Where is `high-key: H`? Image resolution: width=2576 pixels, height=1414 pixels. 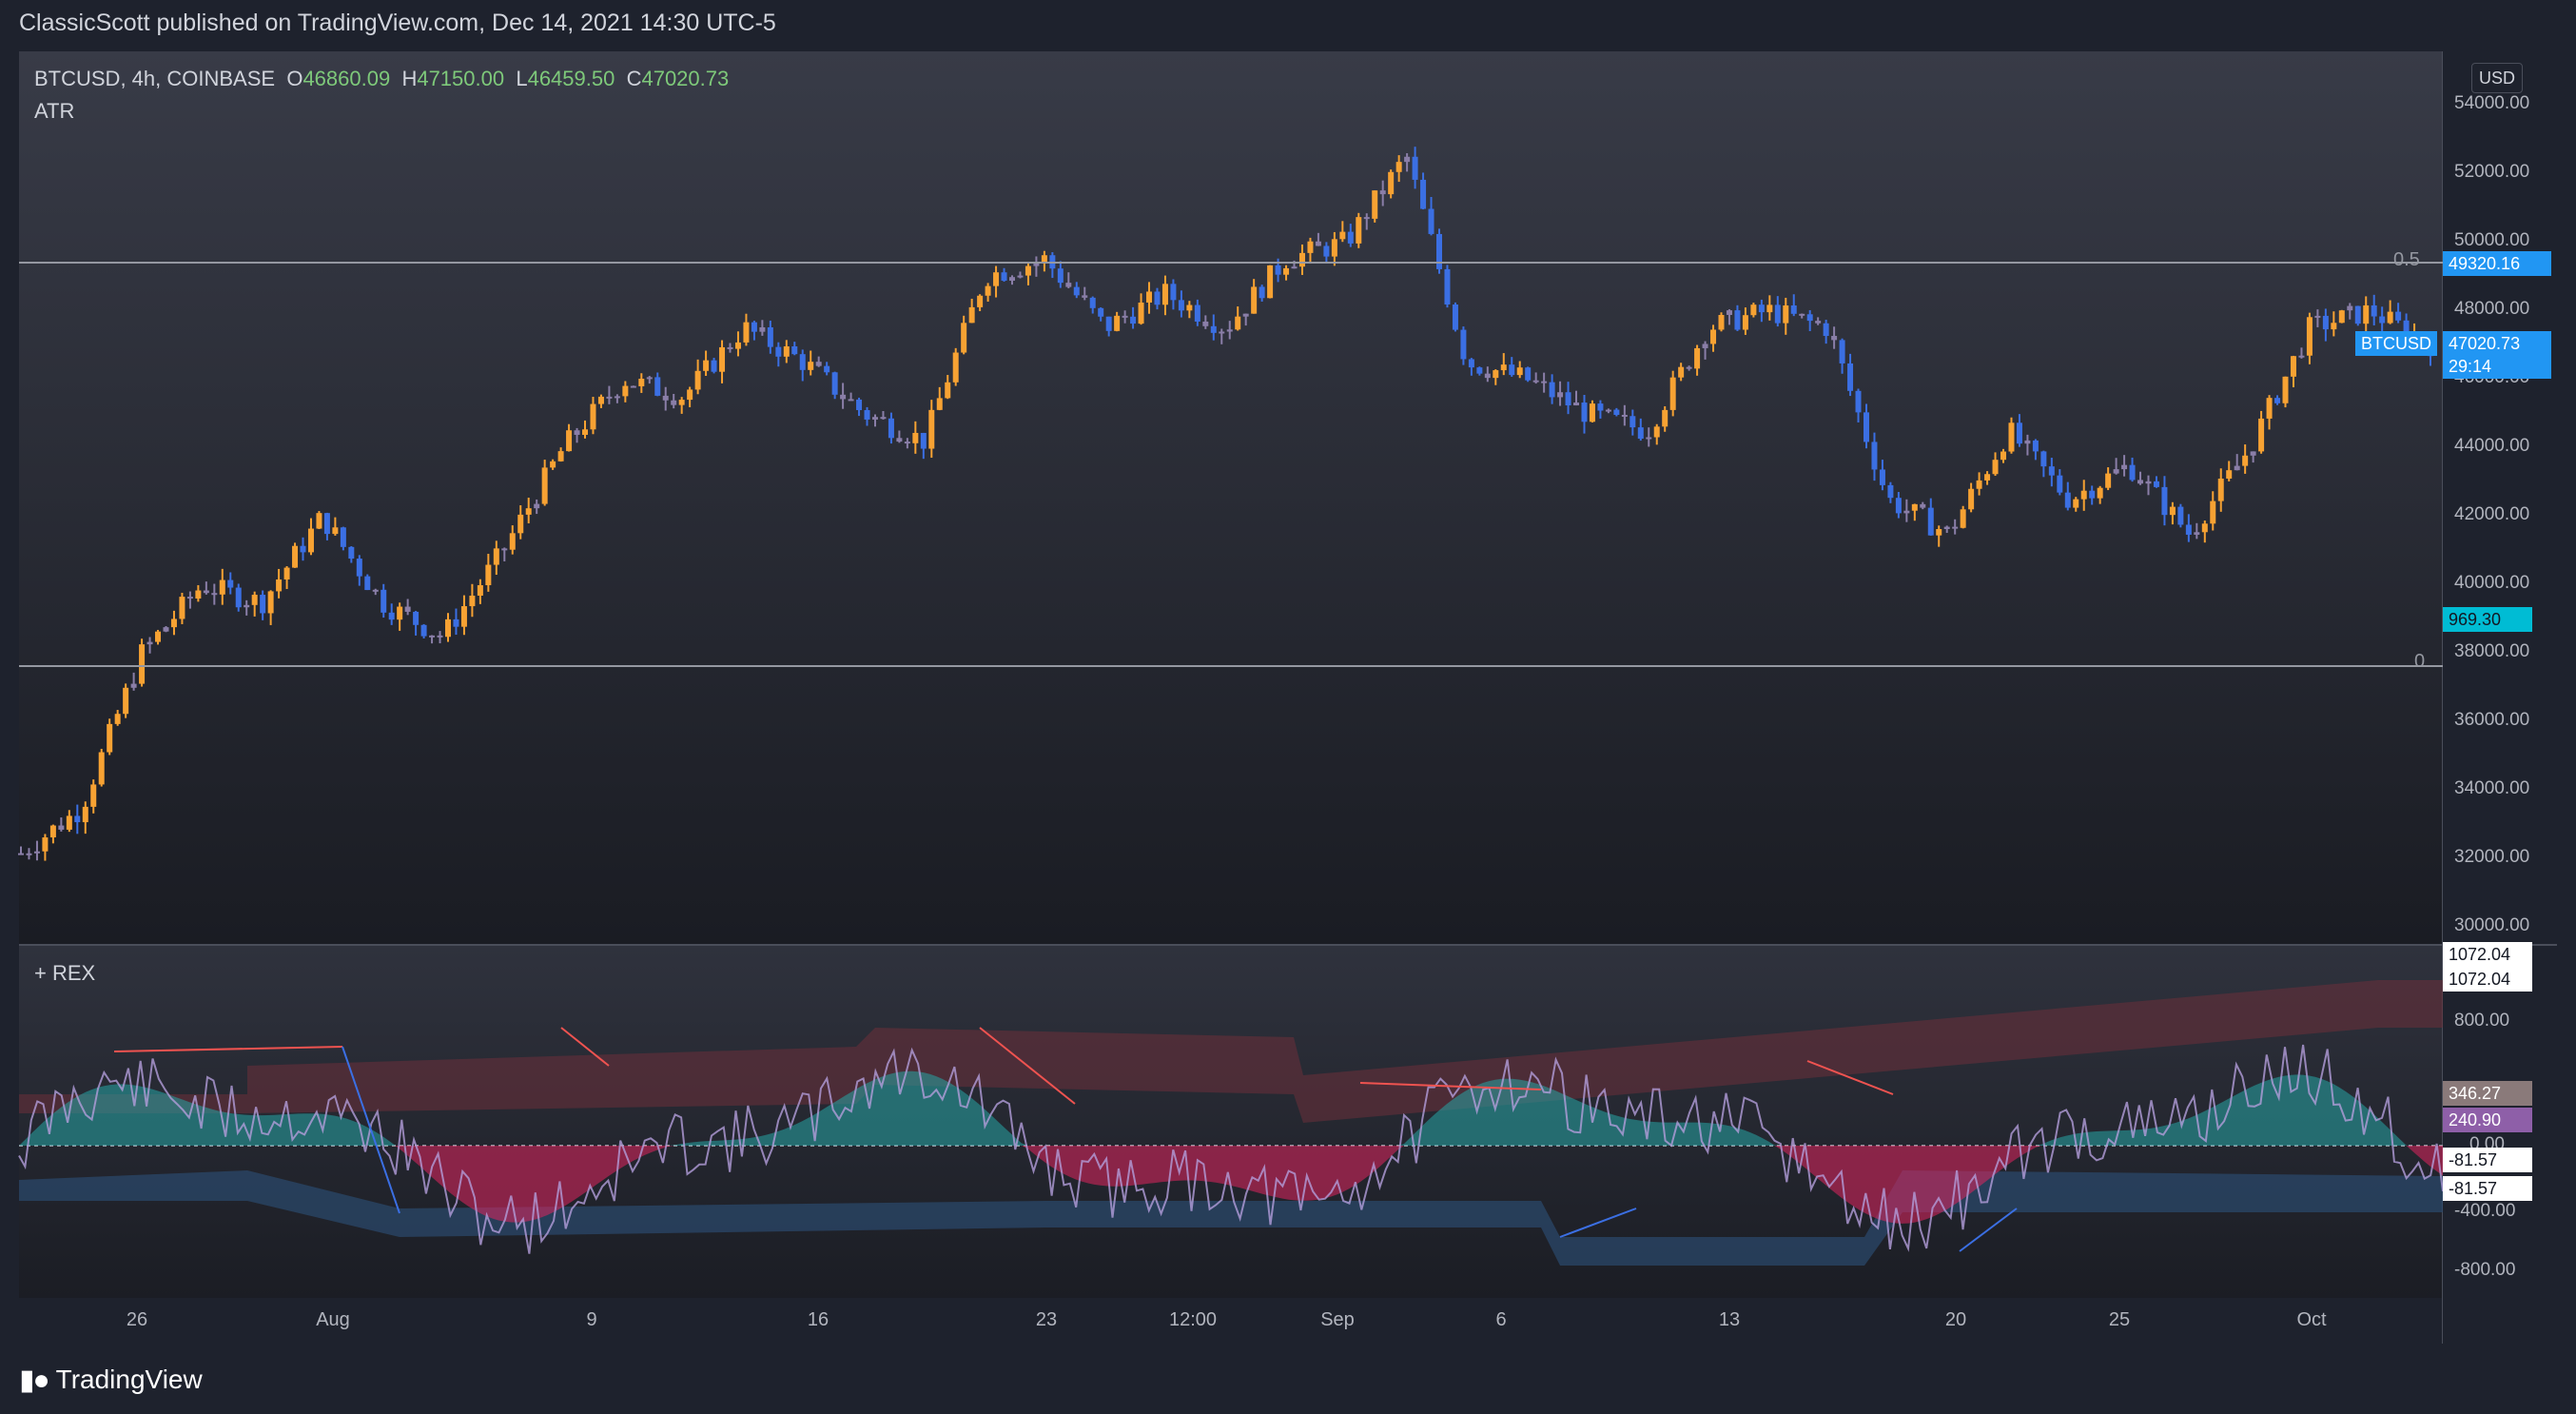 high-key: H is located at coordinates (410, 78).